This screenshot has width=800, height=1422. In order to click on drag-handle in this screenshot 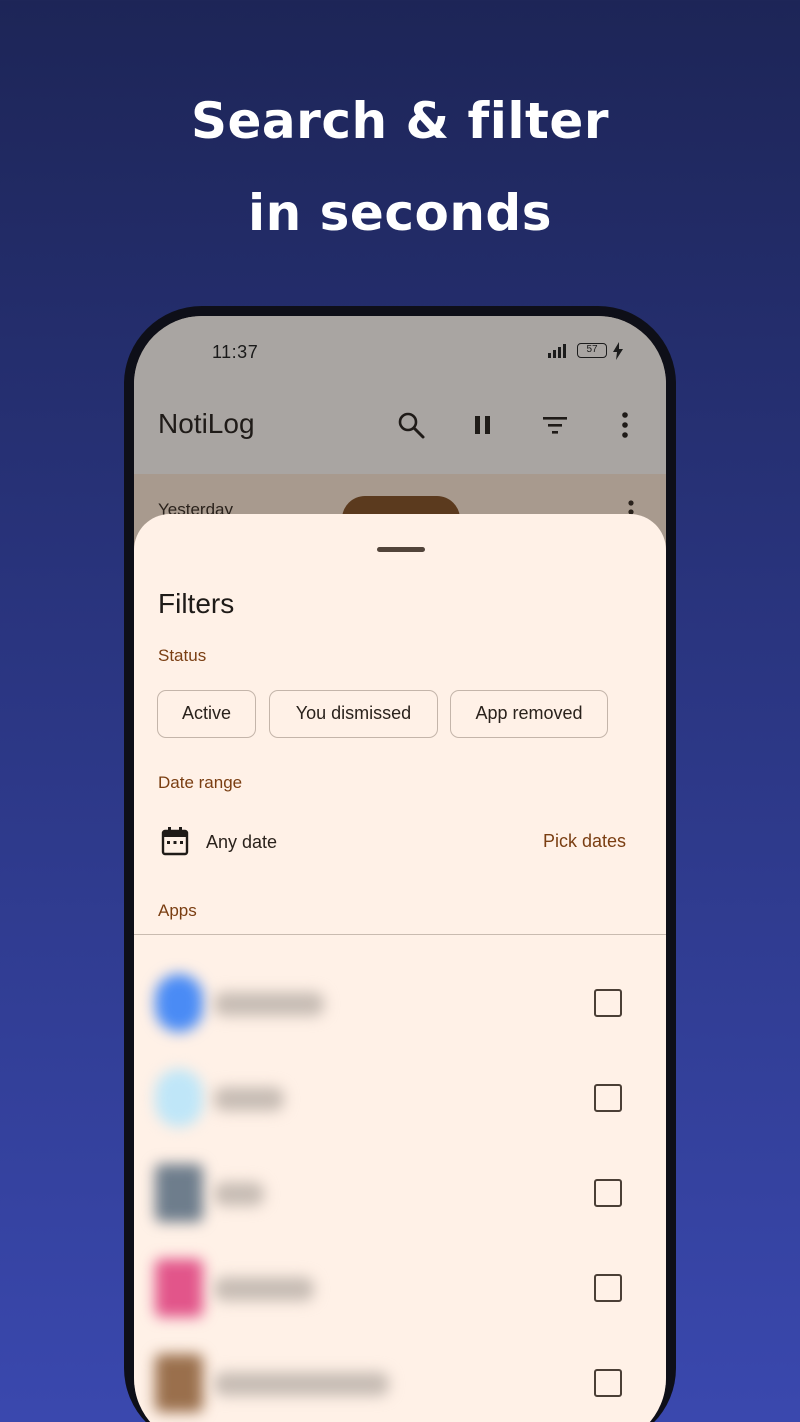, I will do `click(401, 549)`.